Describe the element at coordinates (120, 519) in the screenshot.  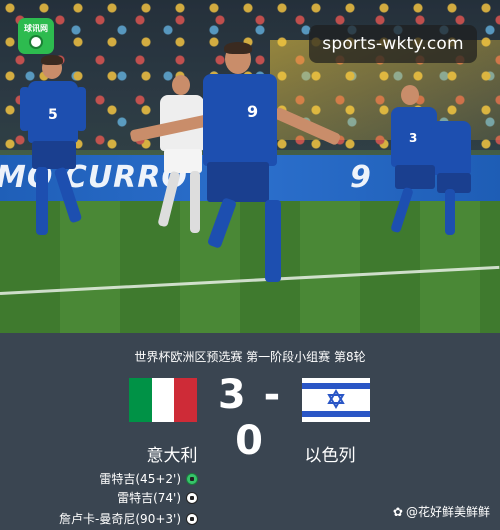
I see `scorer-text: 詹卢卡-曼奇尼(90+3')` at that location.